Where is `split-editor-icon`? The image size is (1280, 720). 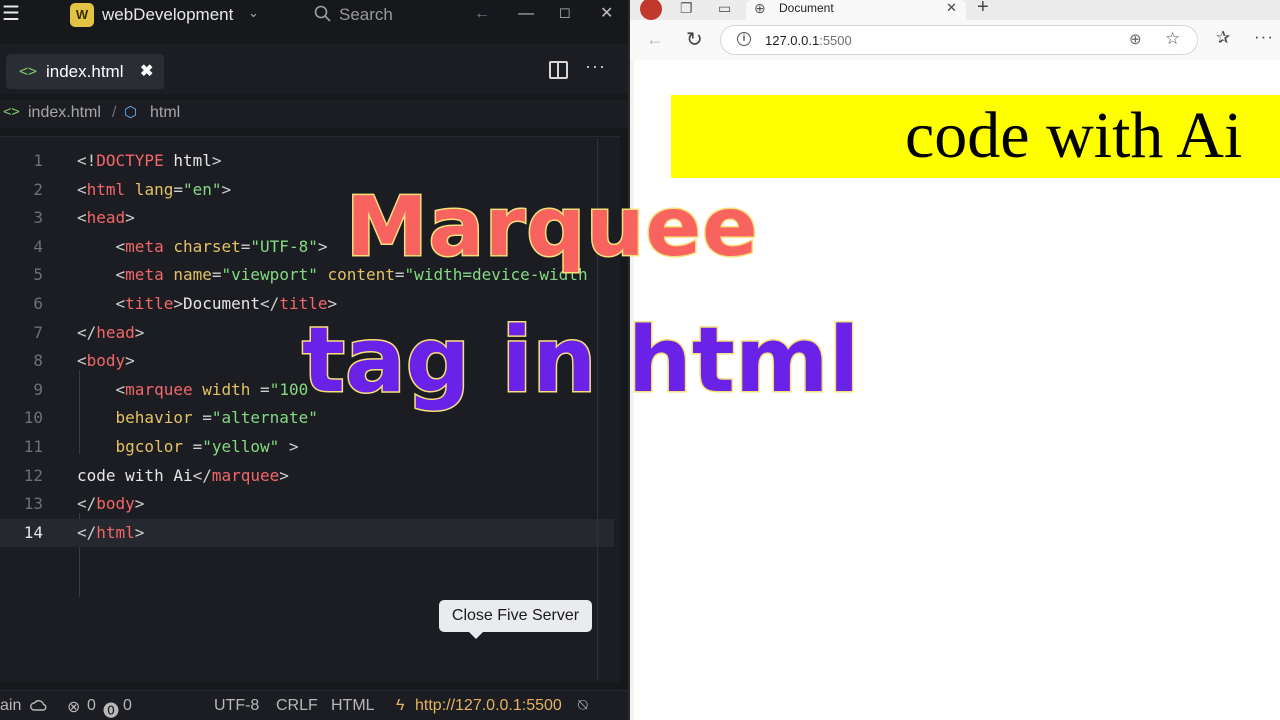 split-editor-icon is located at coordinates (558, 70).